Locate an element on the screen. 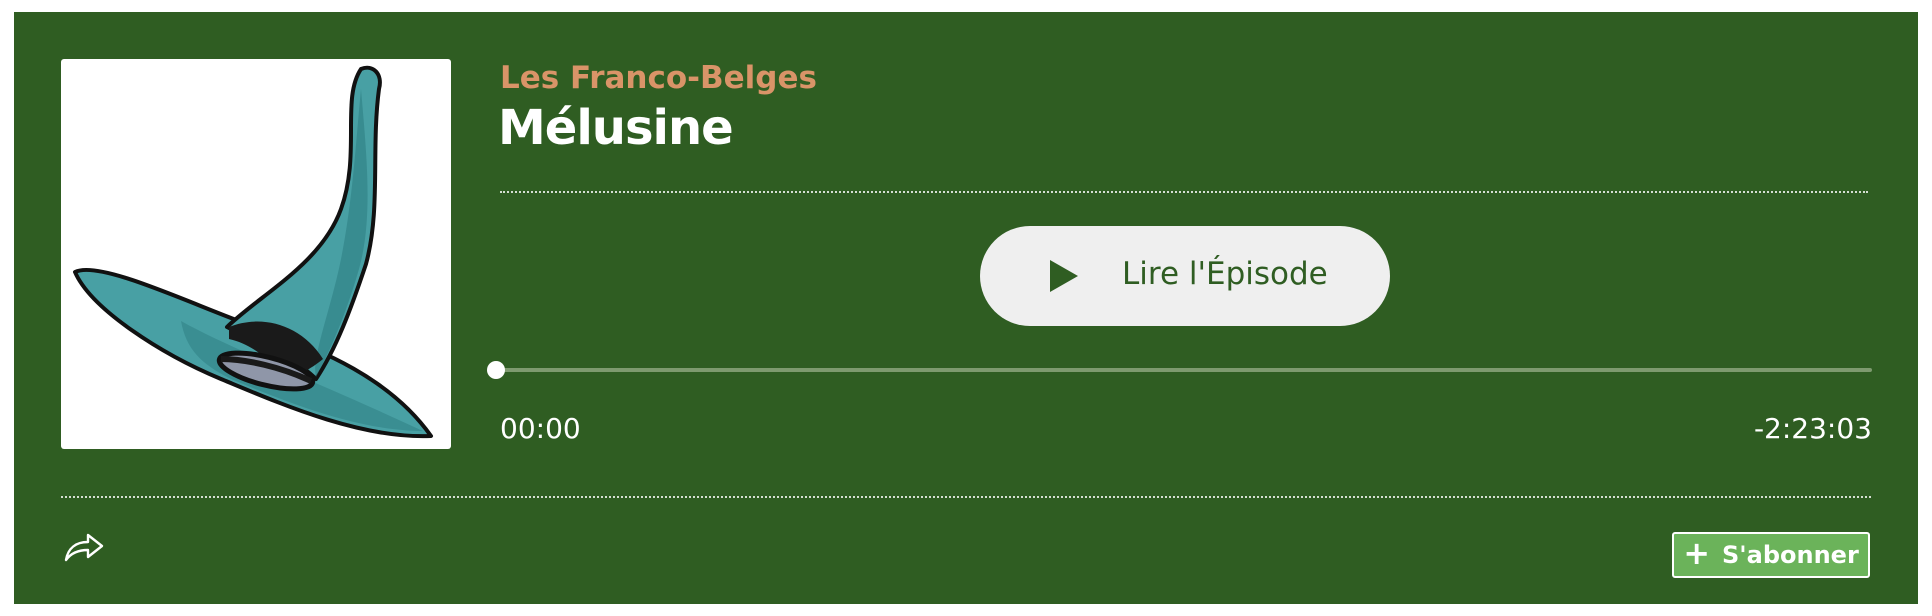 This screenshot has height=616, width=1932. play-button-label: Lire l'Épisode is located at coordinates (1225, 274).